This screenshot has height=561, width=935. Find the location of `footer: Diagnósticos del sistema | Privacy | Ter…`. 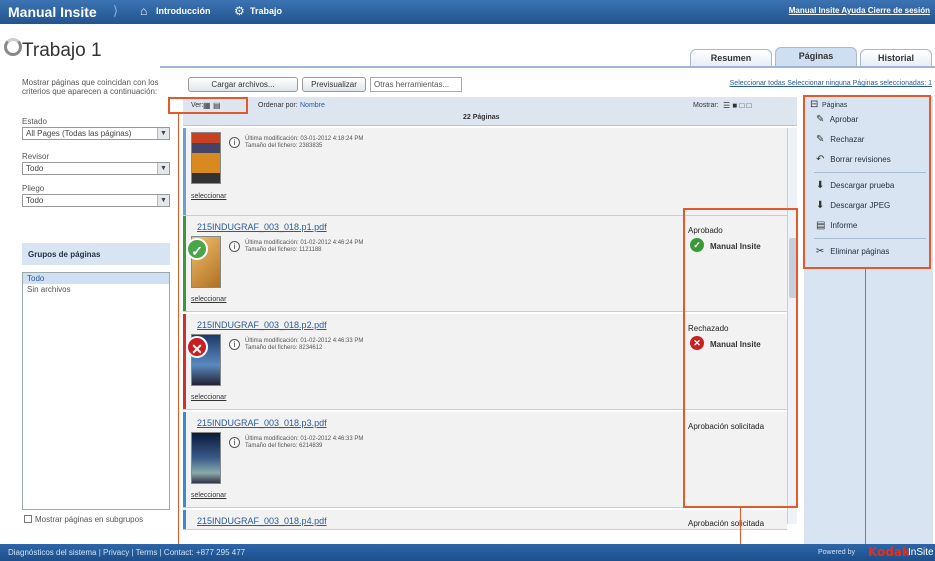

footer: Diagnósticos del sistema | Privacy | Ter… is located at coordinates (467, 552).